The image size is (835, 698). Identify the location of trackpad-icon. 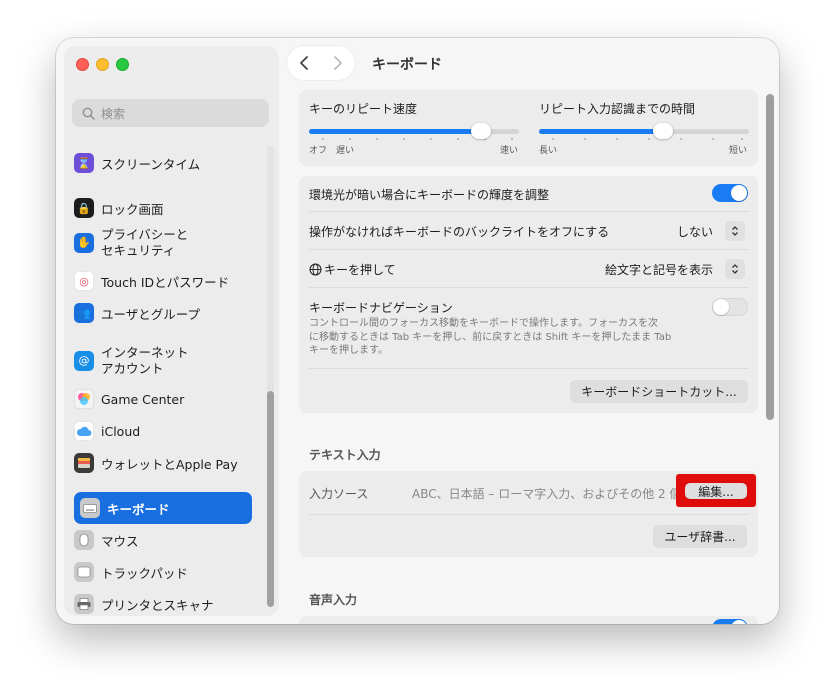
(84, 572).